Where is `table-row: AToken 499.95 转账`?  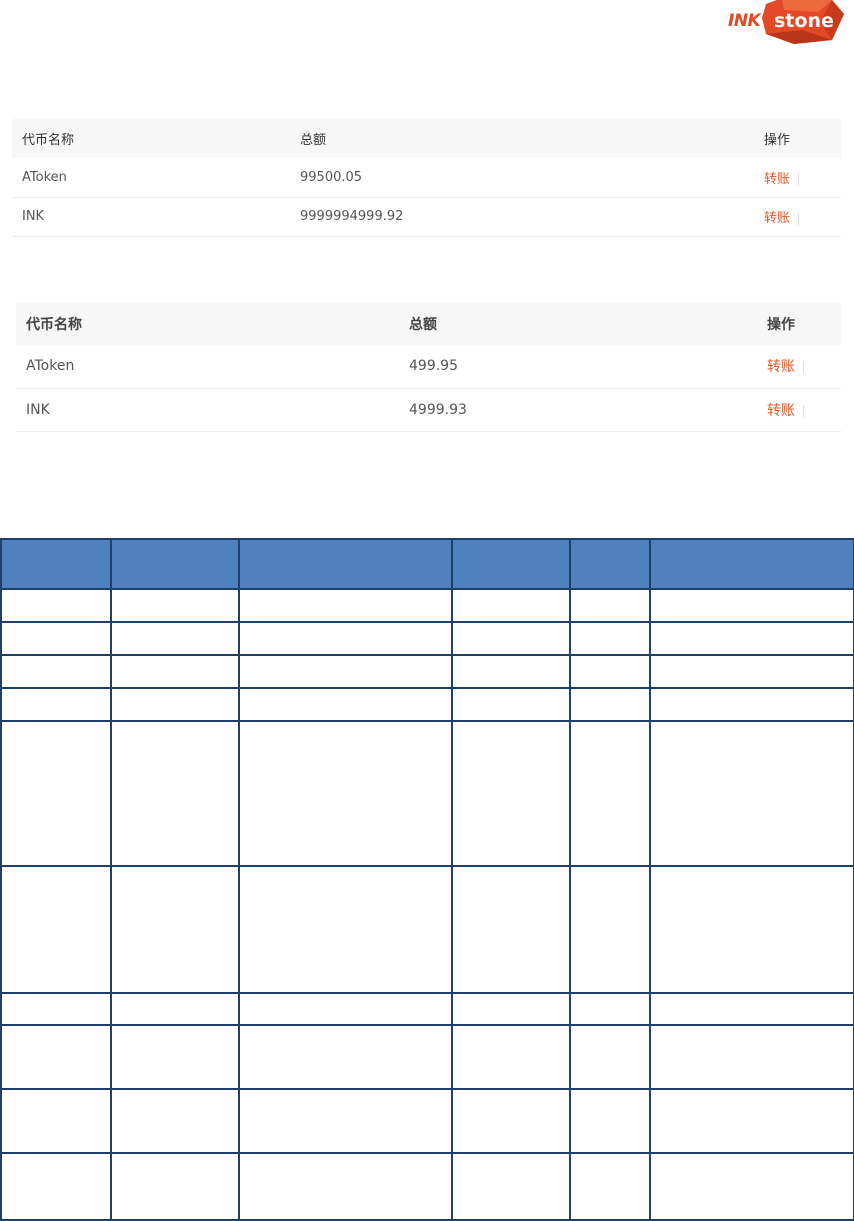
table-row: AToken 499.95 转账 is located at coordinates (428, 366).